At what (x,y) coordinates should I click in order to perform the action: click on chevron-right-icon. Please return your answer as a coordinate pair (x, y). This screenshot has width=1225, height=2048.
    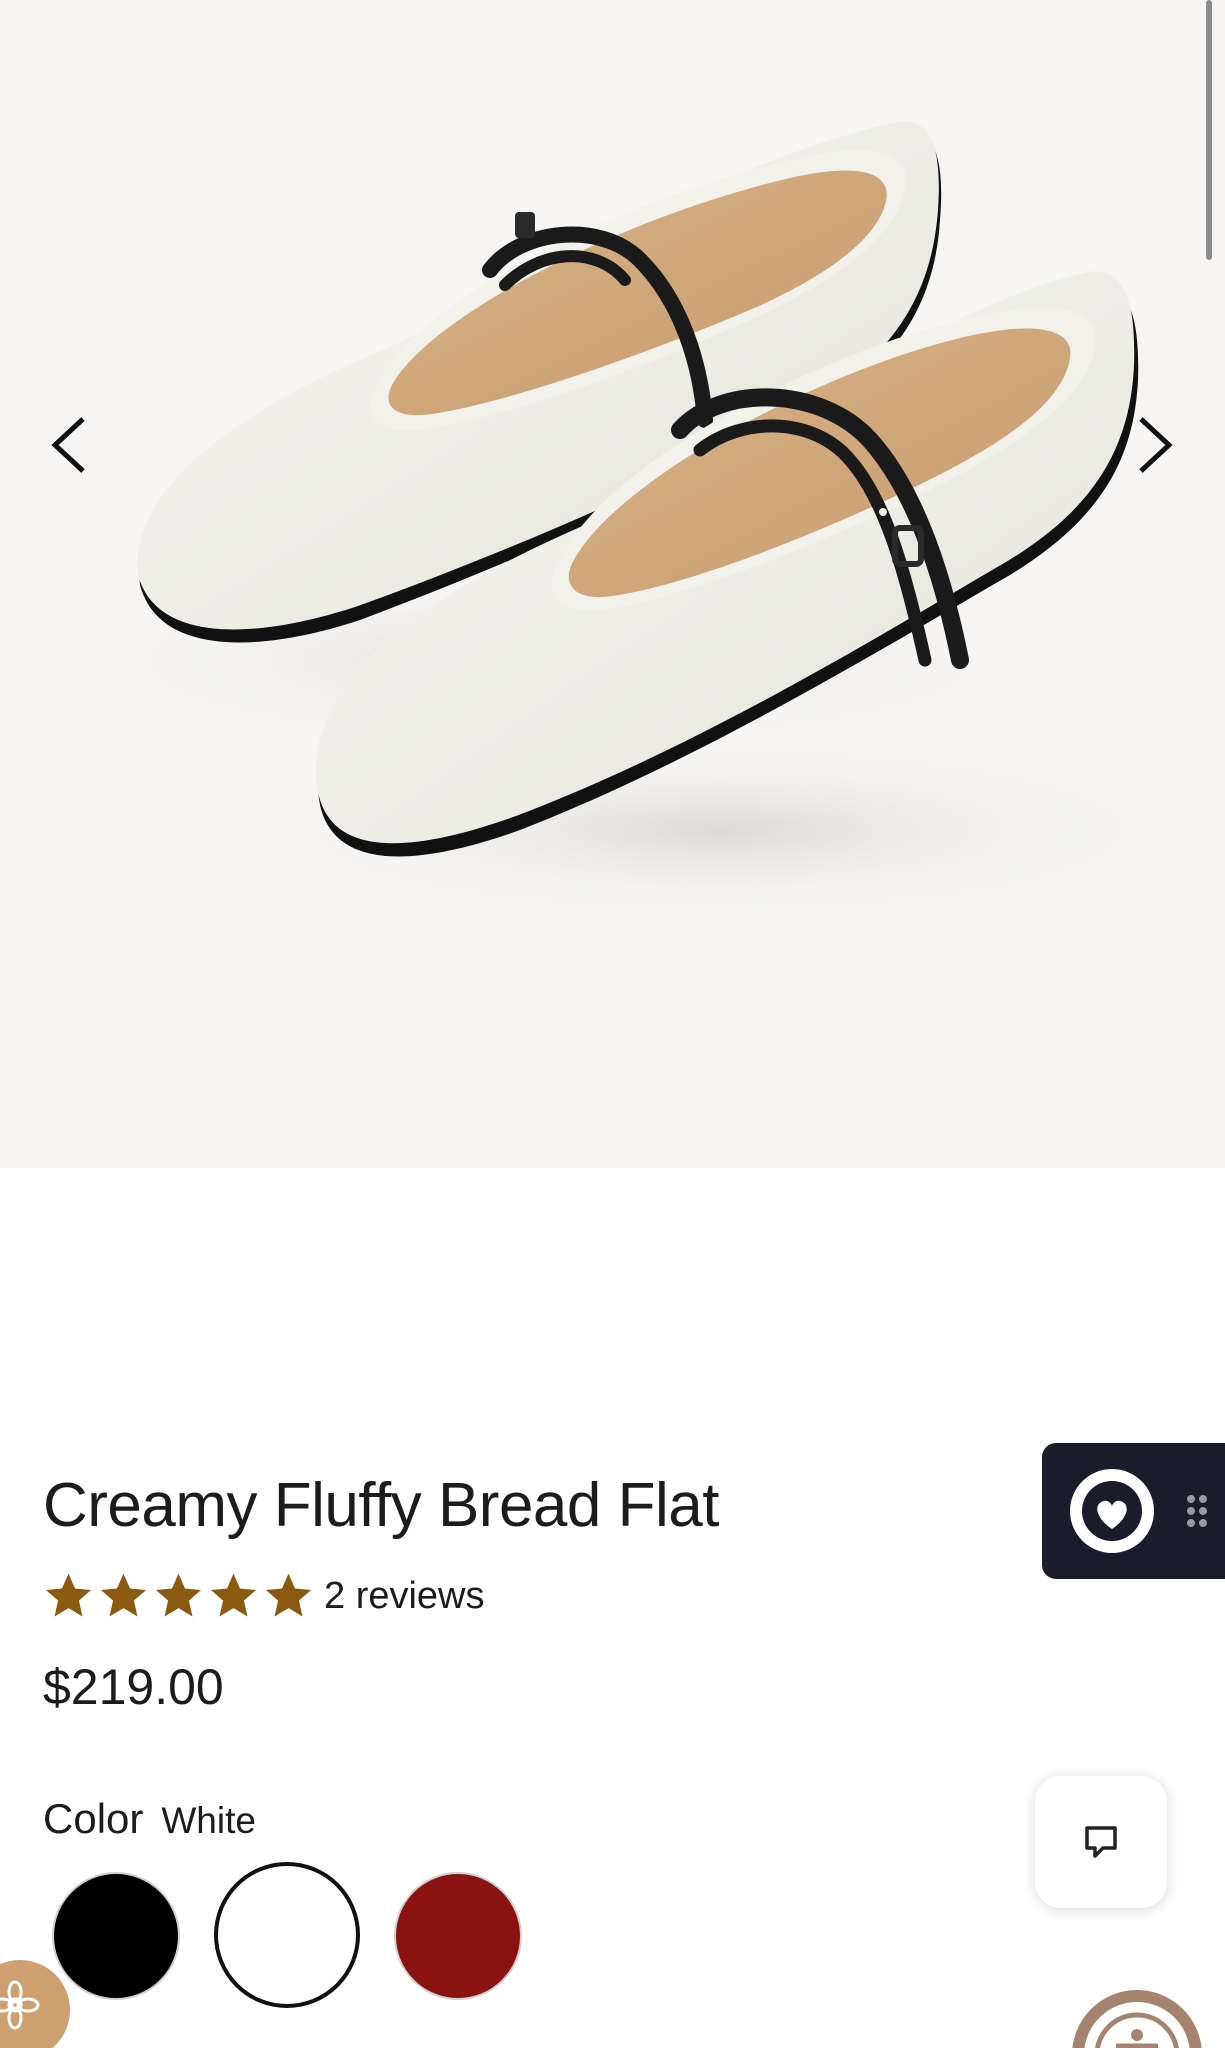
    Looking at the image, I should click on (1156, 445).